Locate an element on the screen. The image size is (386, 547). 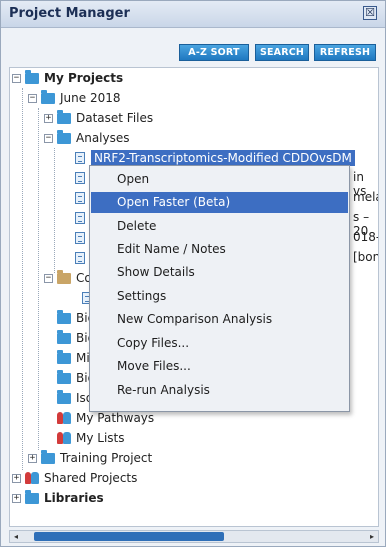
tree-node-dataset-files: + Dataset Files is located at coordinates (98, 118).